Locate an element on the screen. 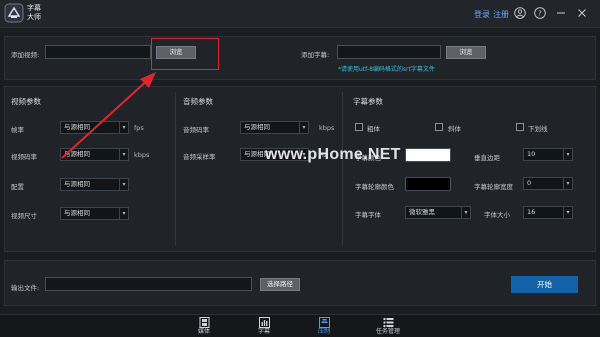 The height and width of the screenshot is (337, 600). audio-bitrate-select: 与源相同 ▾ is located at coordinates (274, 127).